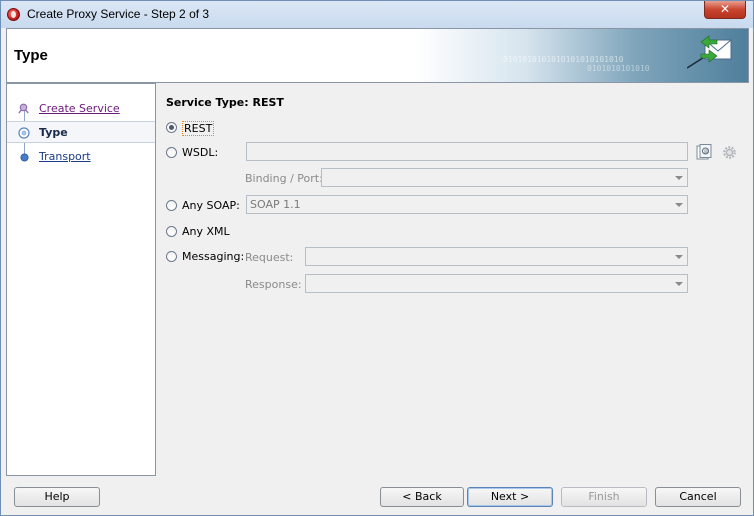 Image resolution: width=754 pixels, height=516 pixels. I want to click on soap-version-value: SOAP 1.1, so click(275, 204).